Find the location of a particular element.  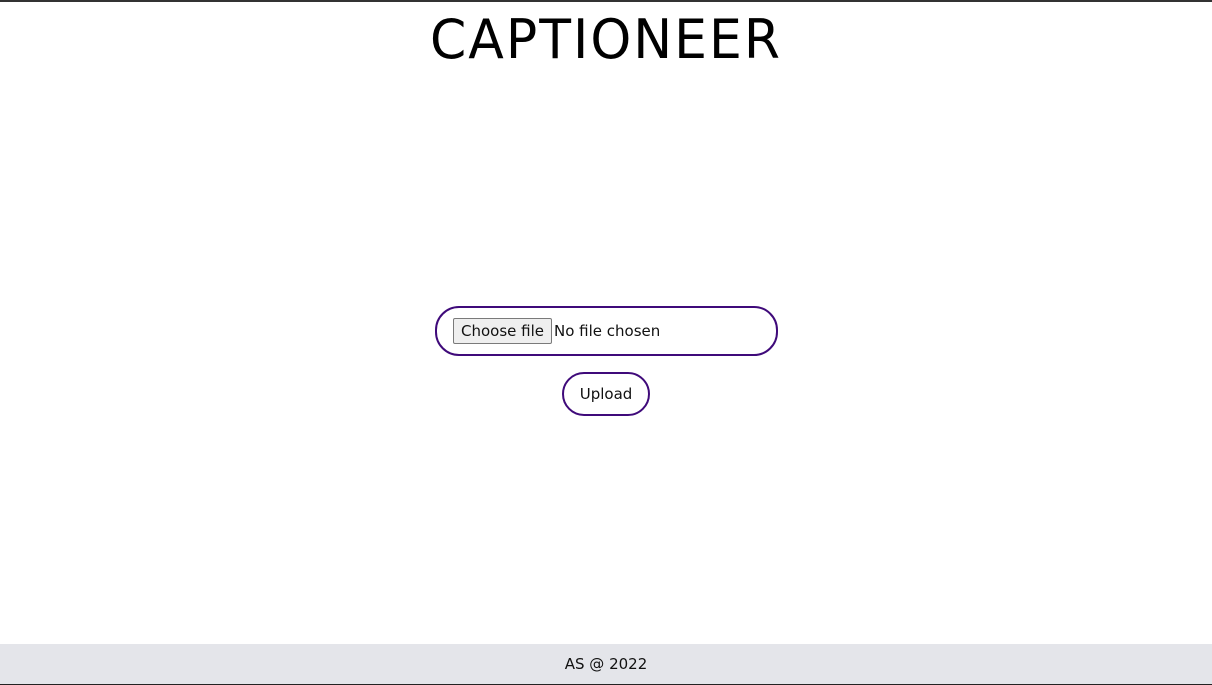

footer: AS @ 2022 is located at coordinates (606, 664).